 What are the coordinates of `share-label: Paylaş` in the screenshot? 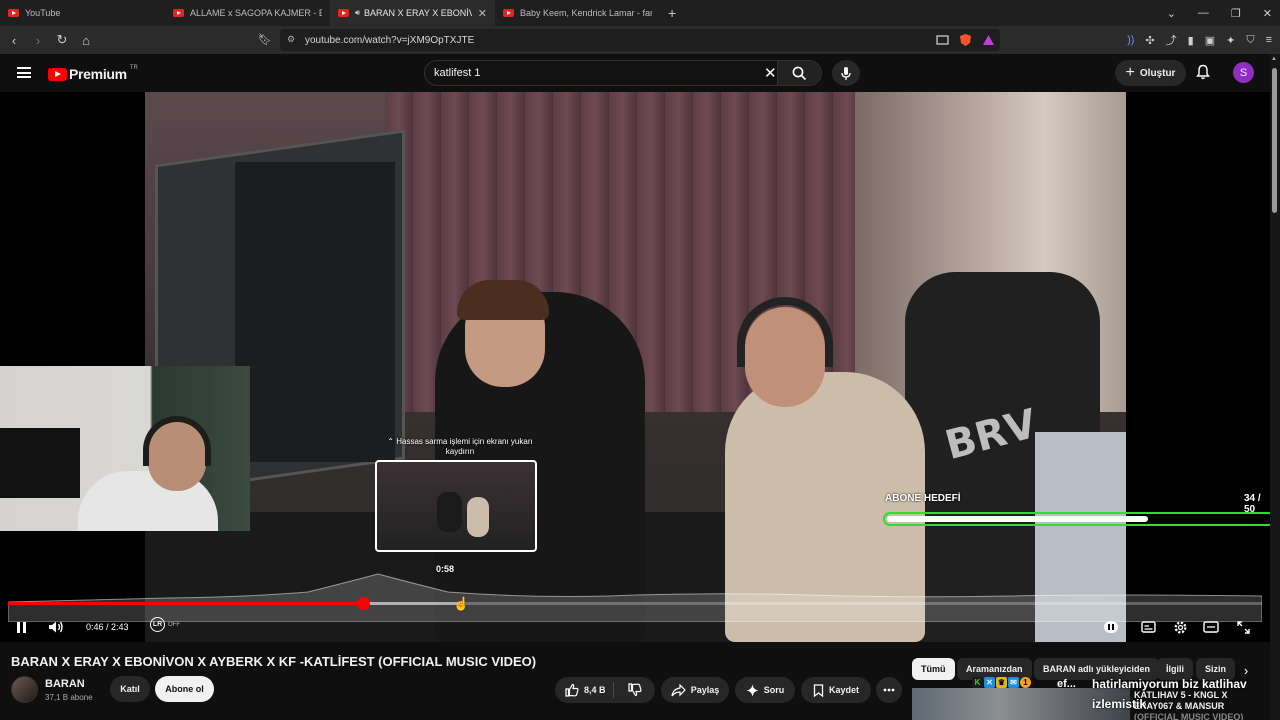 It's located at (705, 690).